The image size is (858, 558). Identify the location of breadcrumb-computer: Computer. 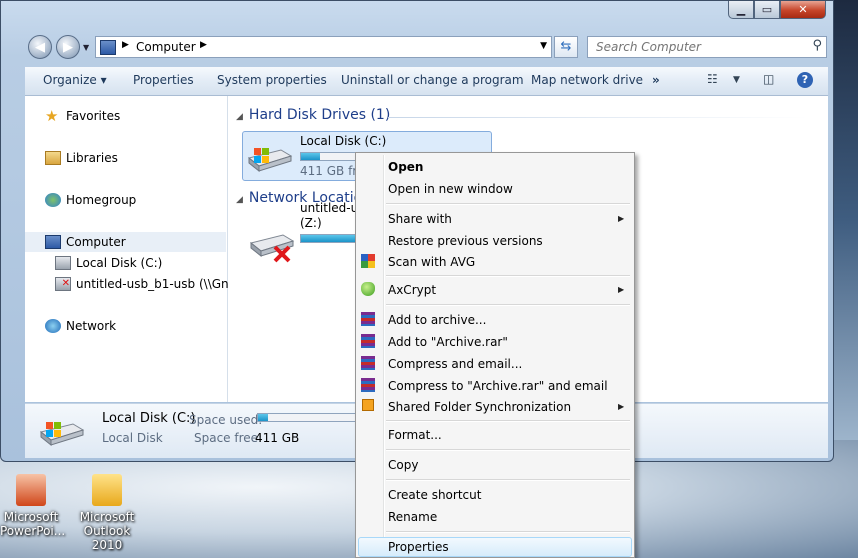
(166, 47).